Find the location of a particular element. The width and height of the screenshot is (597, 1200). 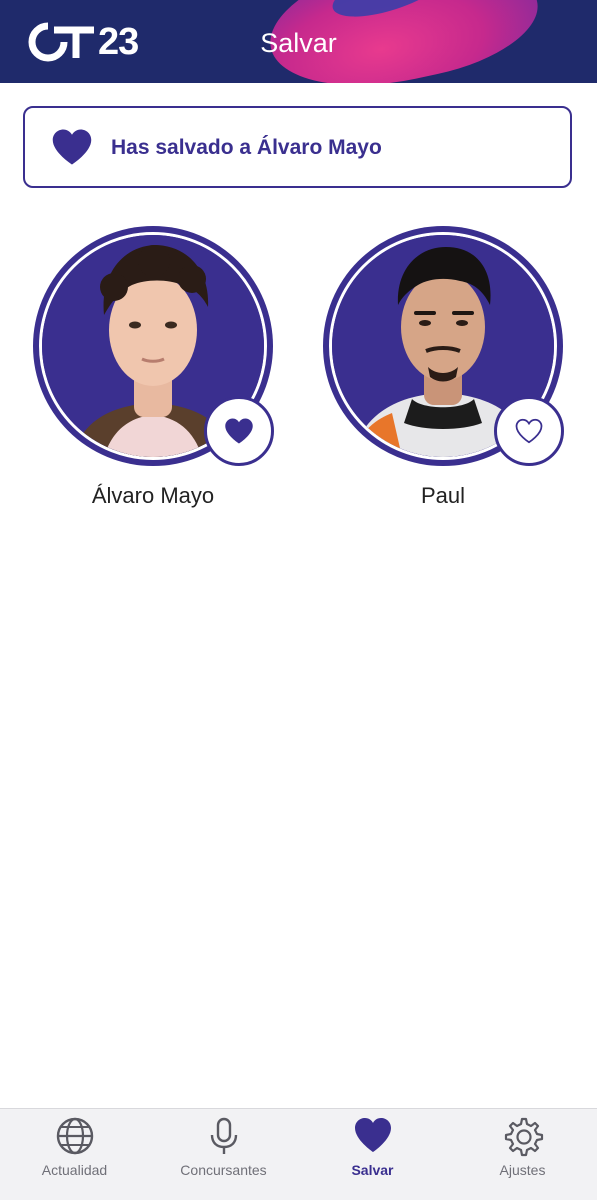

contestant-name: Álvaro Mayo is located at coordinates (153, 495).